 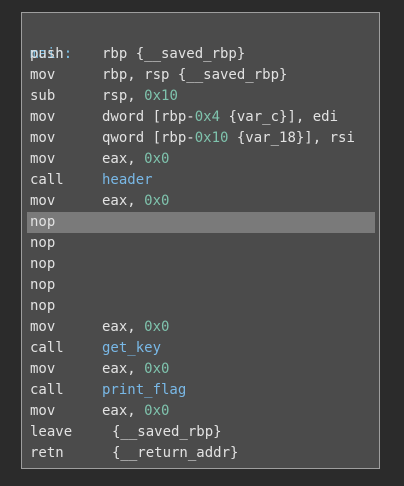 I want to click on instruction-operands: {__return_addr}, so click(x=175, y=453).